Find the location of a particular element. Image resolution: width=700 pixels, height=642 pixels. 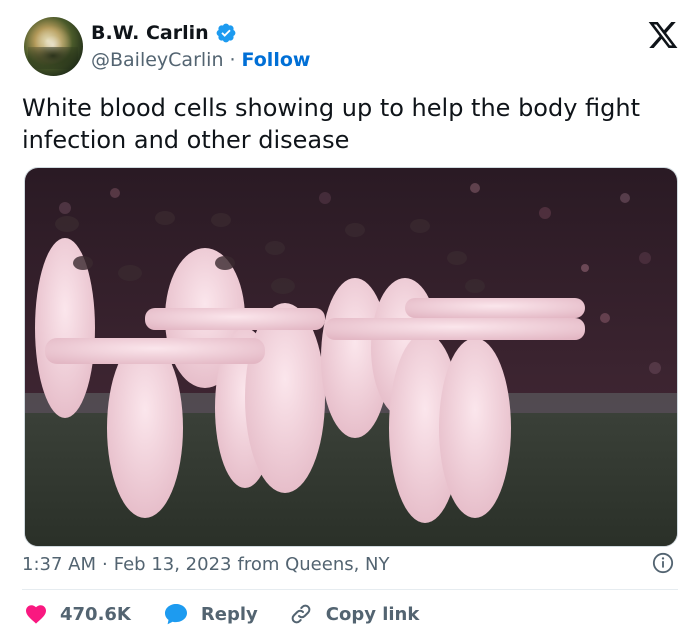

author-handle: @BaileyCarlin is located at coordinates (157, 60).